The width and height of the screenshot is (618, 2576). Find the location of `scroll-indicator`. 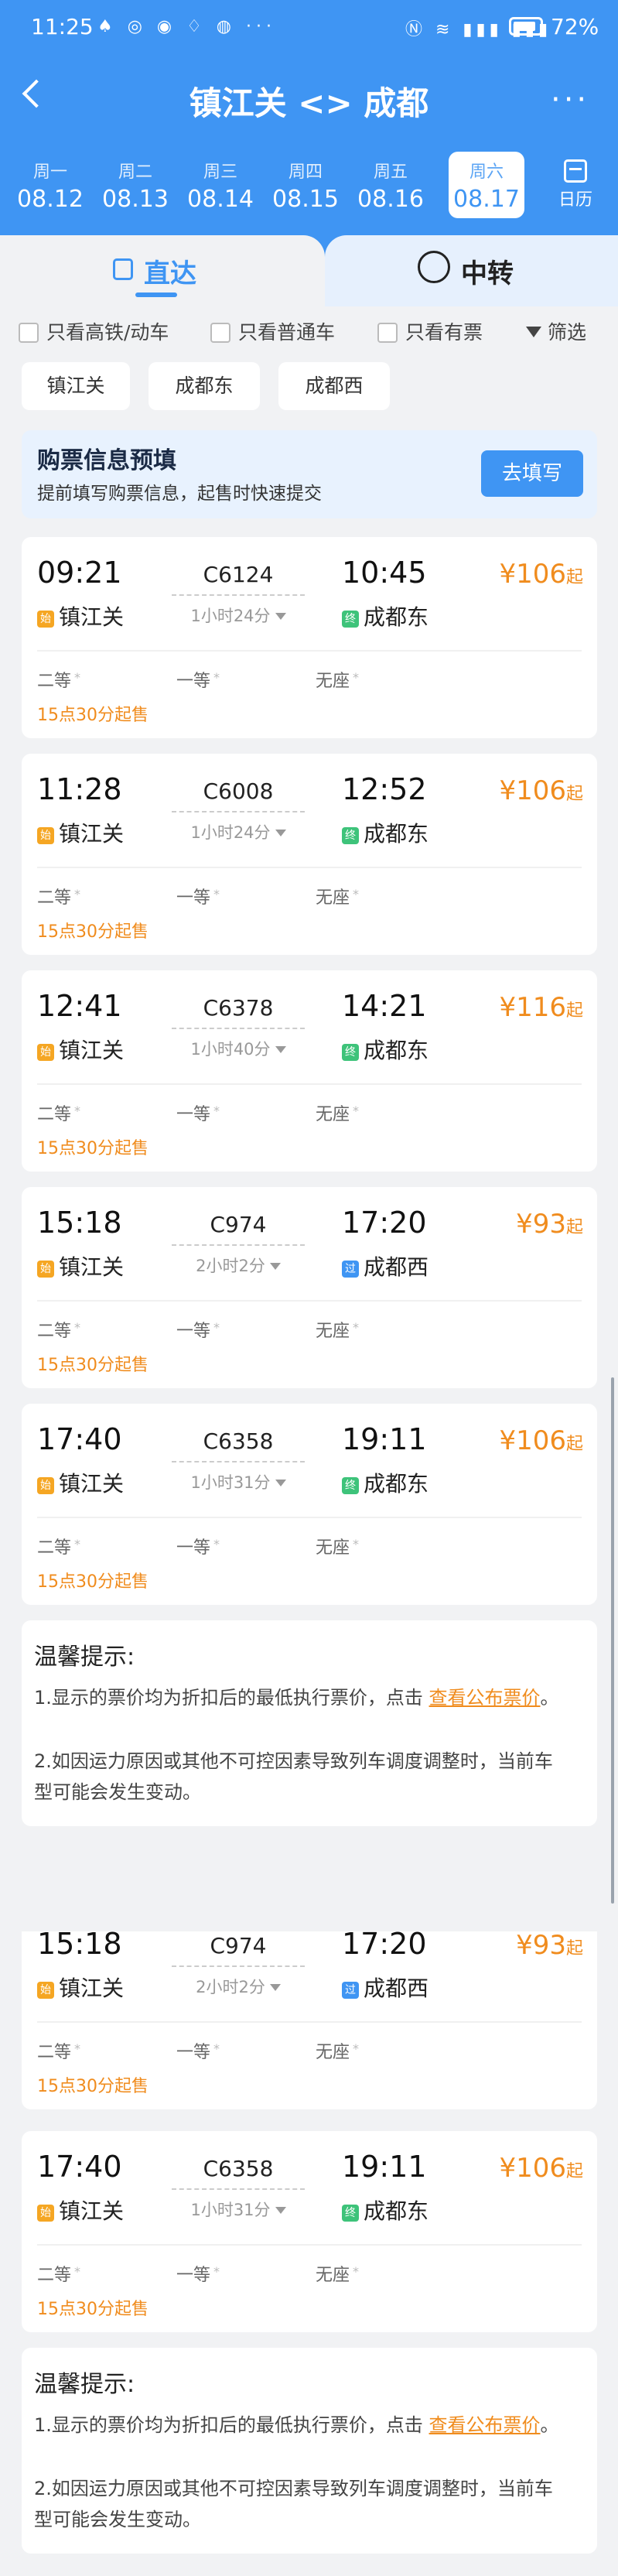

scroll-indicator is located at coordinates (612, 1641).